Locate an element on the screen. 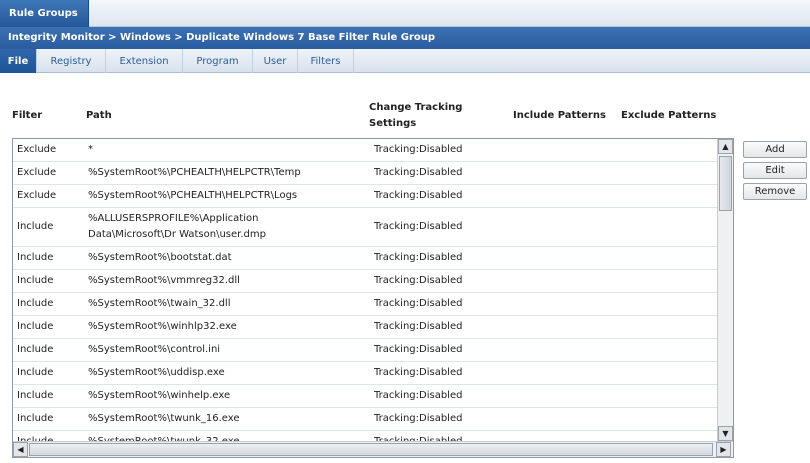  cell-path: %SystemRoot%\PCHEALTH\HELPCTR\Logs is located at coordinates (193, 195).